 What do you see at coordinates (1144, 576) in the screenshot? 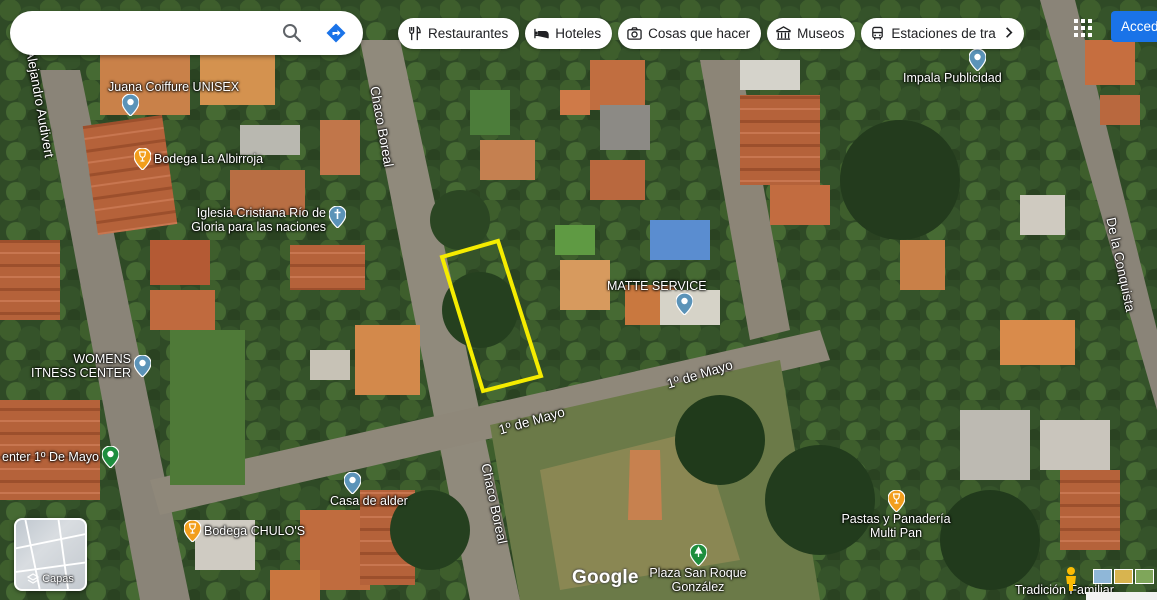
I see `thumb-traffic` at bounding box center [1144, 576].